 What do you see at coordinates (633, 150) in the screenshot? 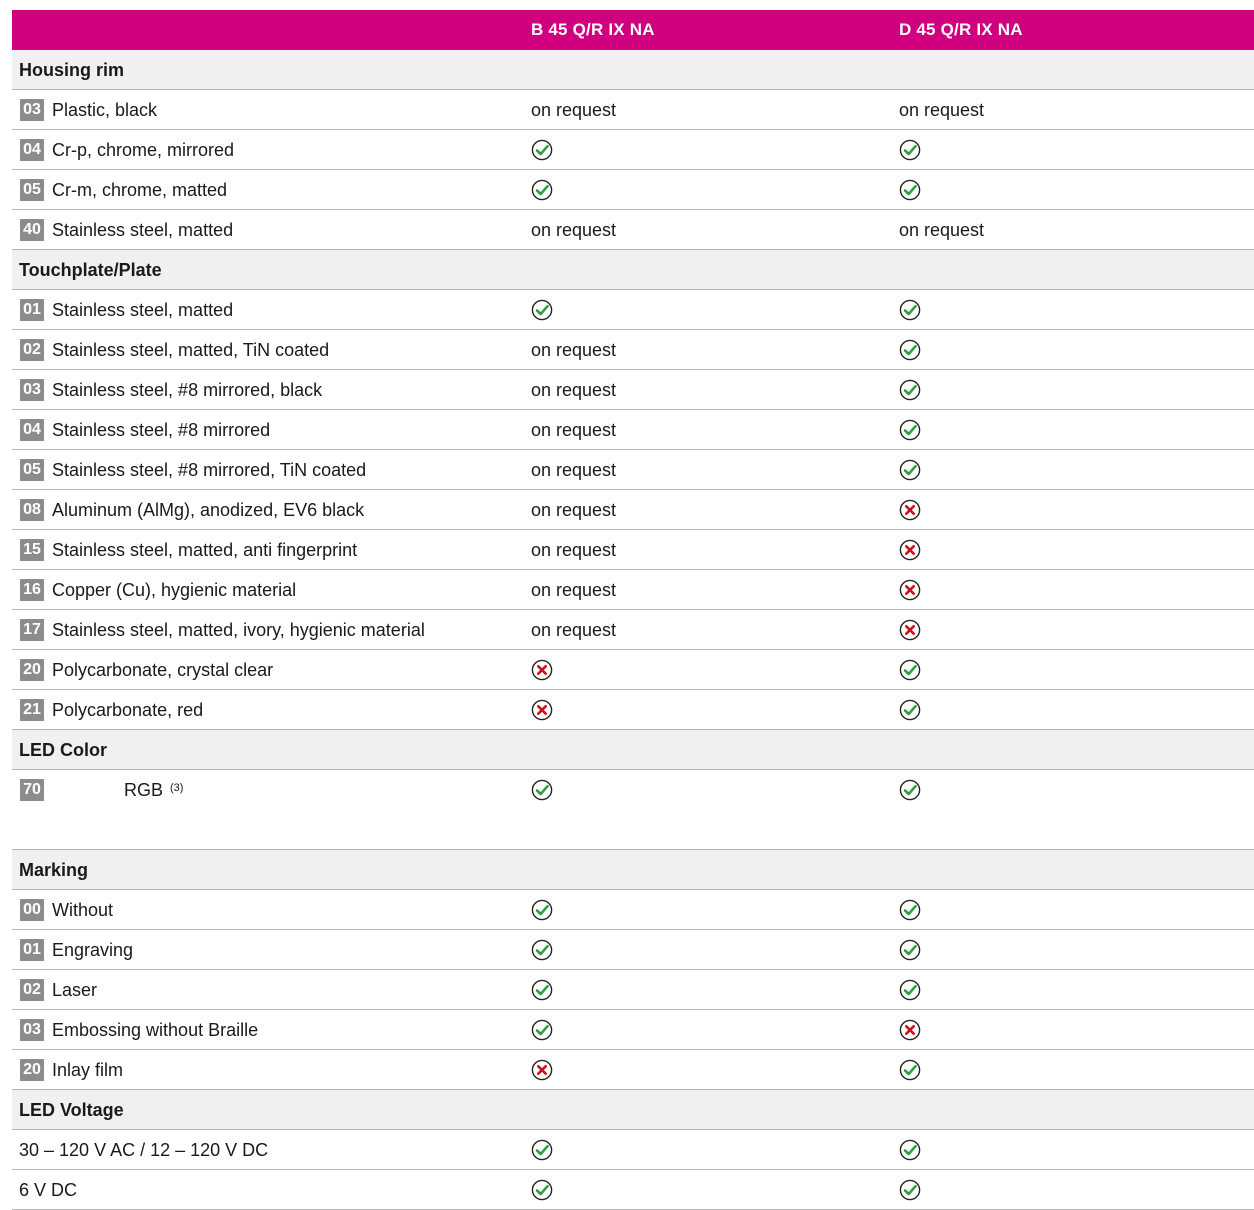
I see `table-row: 04 Cr-p, chrome, mirrored` at bounding box center [633, 150].